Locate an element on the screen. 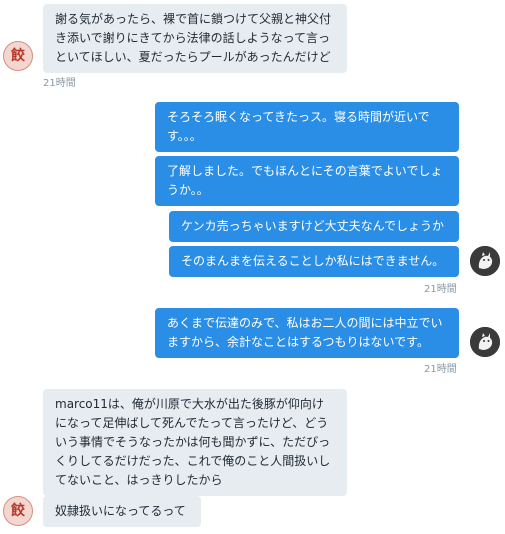 The image size is (505, 534). incoming-message: 奴隷扱いになってるって is located at coordinates (122, 511).